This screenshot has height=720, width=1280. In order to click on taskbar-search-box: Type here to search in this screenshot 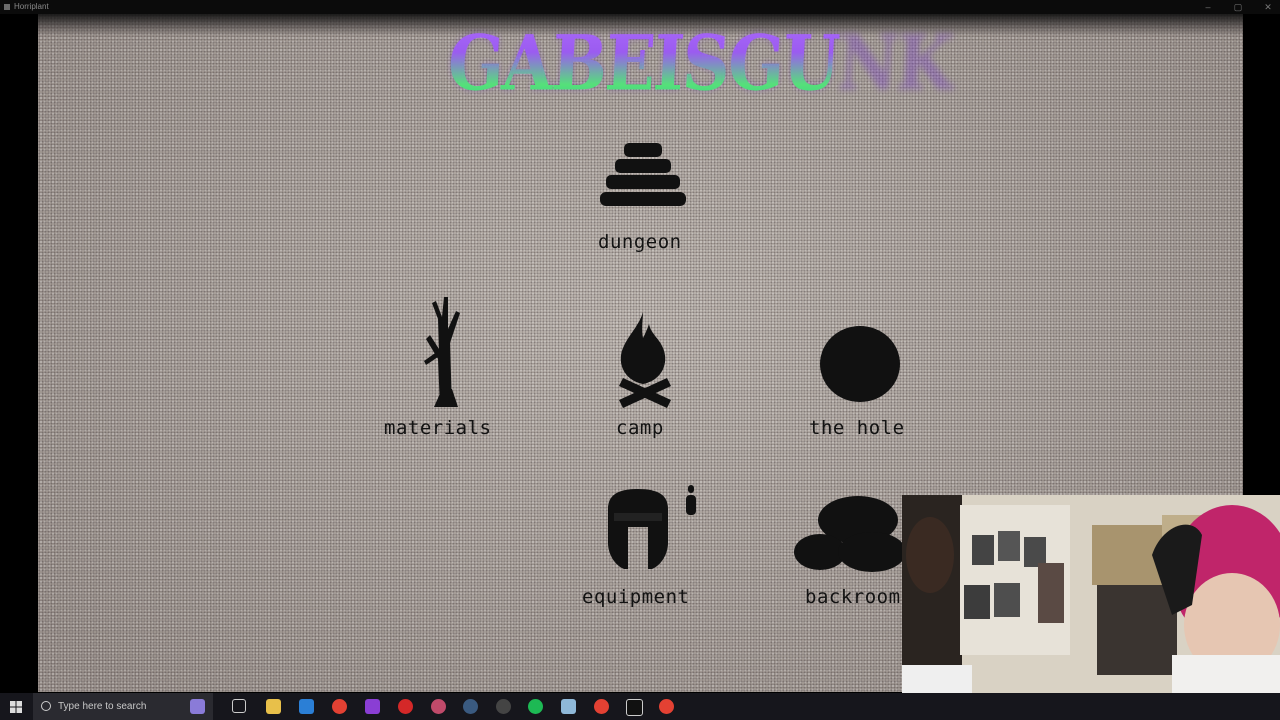, I will do `click(123, 706)`.